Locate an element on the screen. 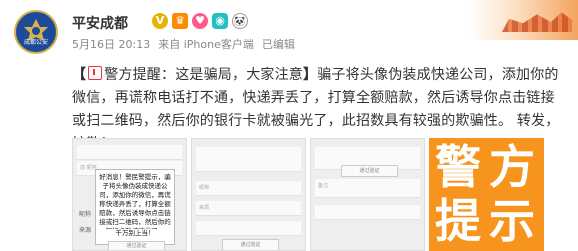  verified-v-icon: V is located at coordinates (160, 21).